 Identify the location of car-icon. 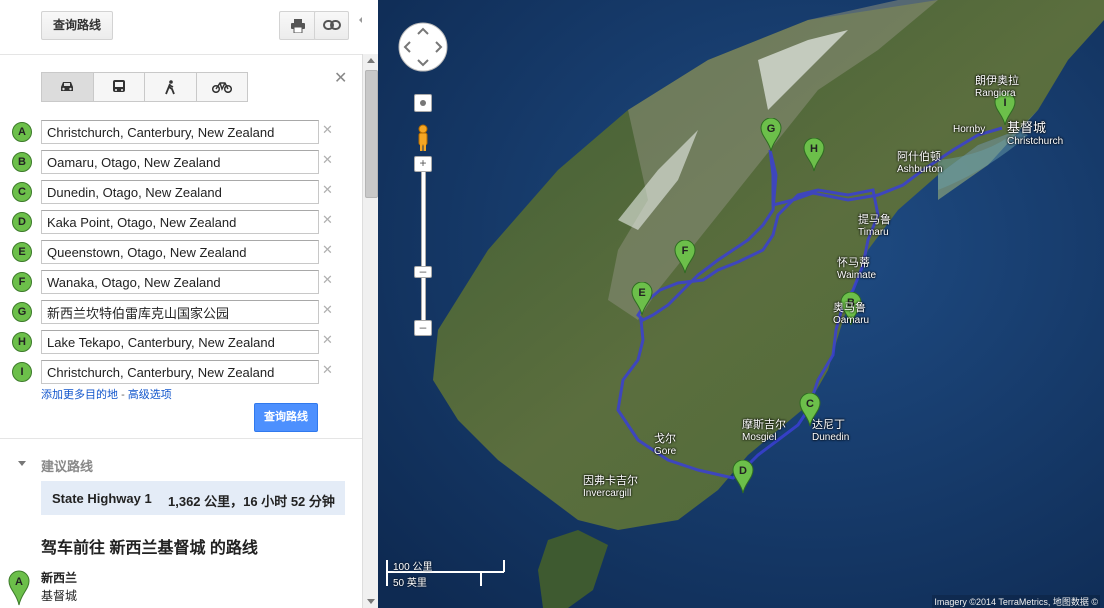
(67, 86).